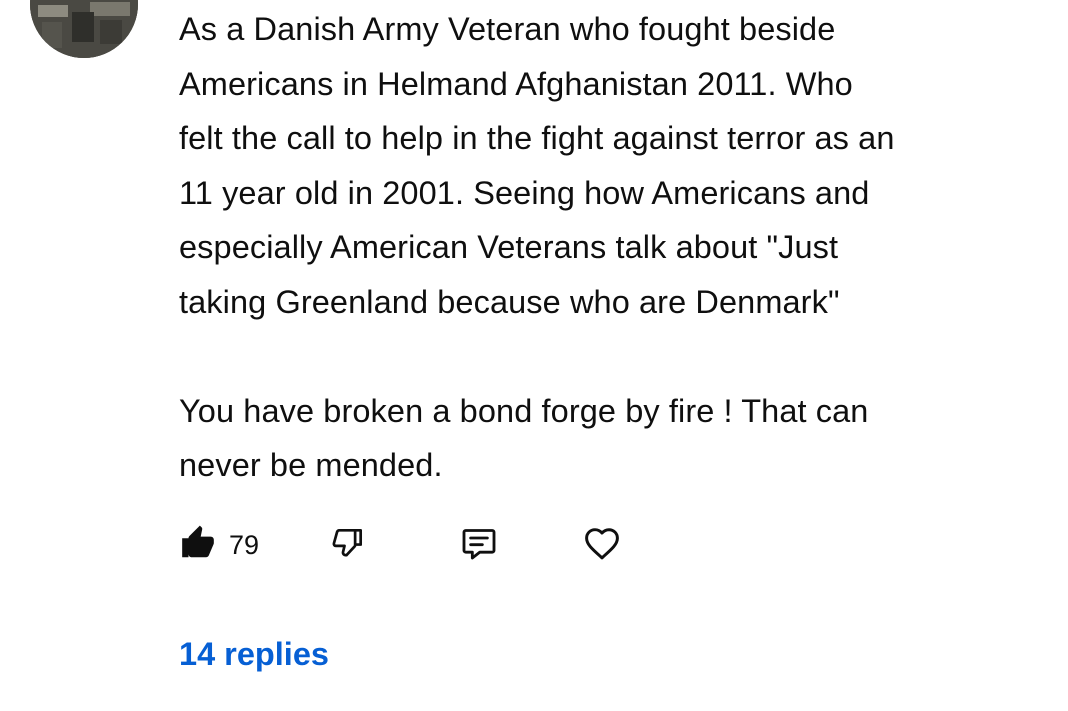  Describe the element at coordinates (520, 545) in the screenshot. I see `reply-button` at that location.